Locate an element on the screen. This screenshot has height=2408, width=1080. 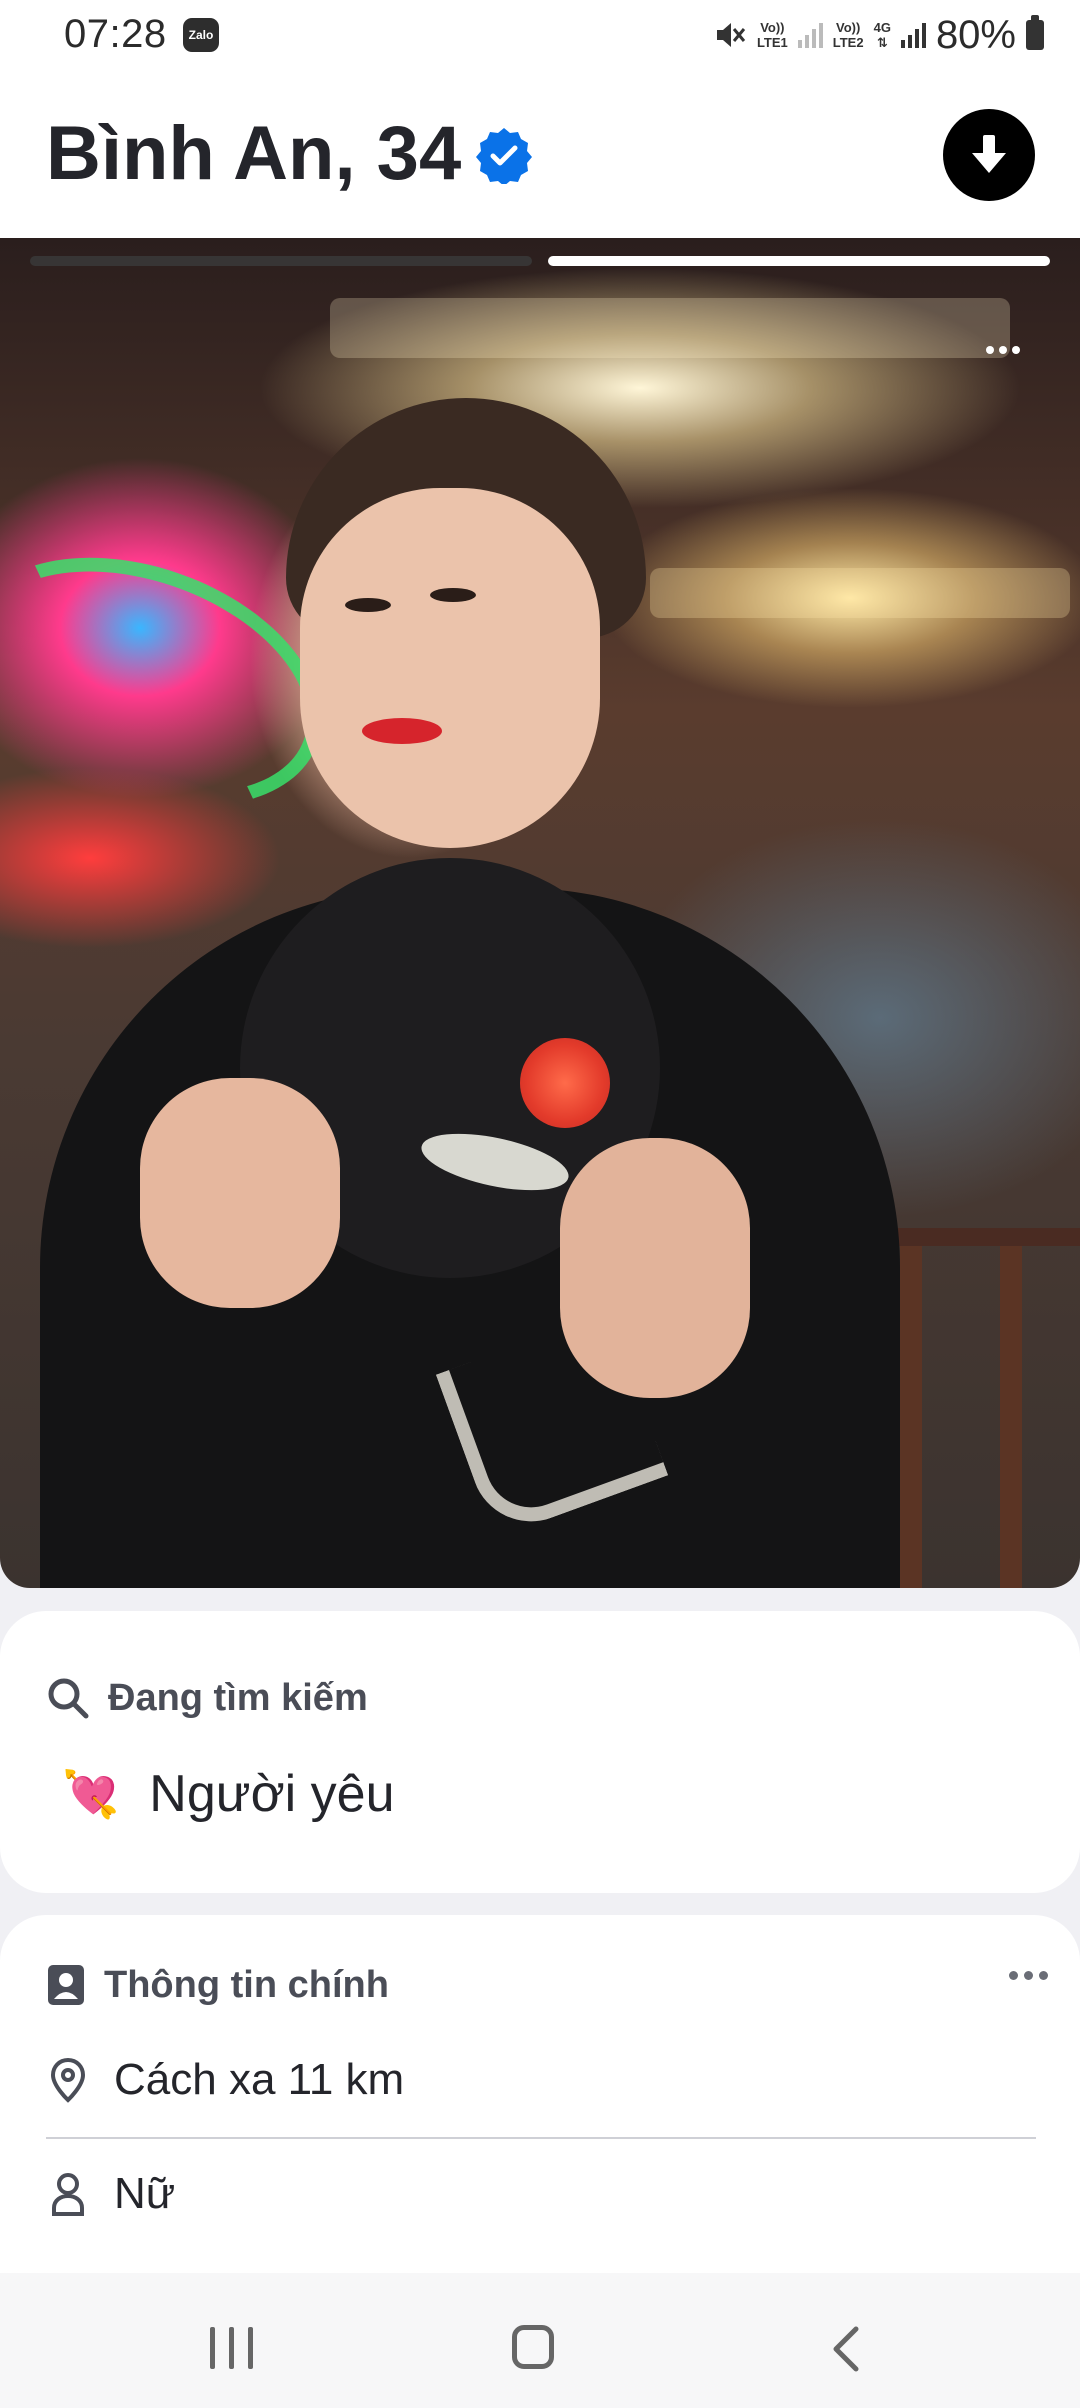
main-info-header: Thông tin chính is located at coordinates (217, 1985).